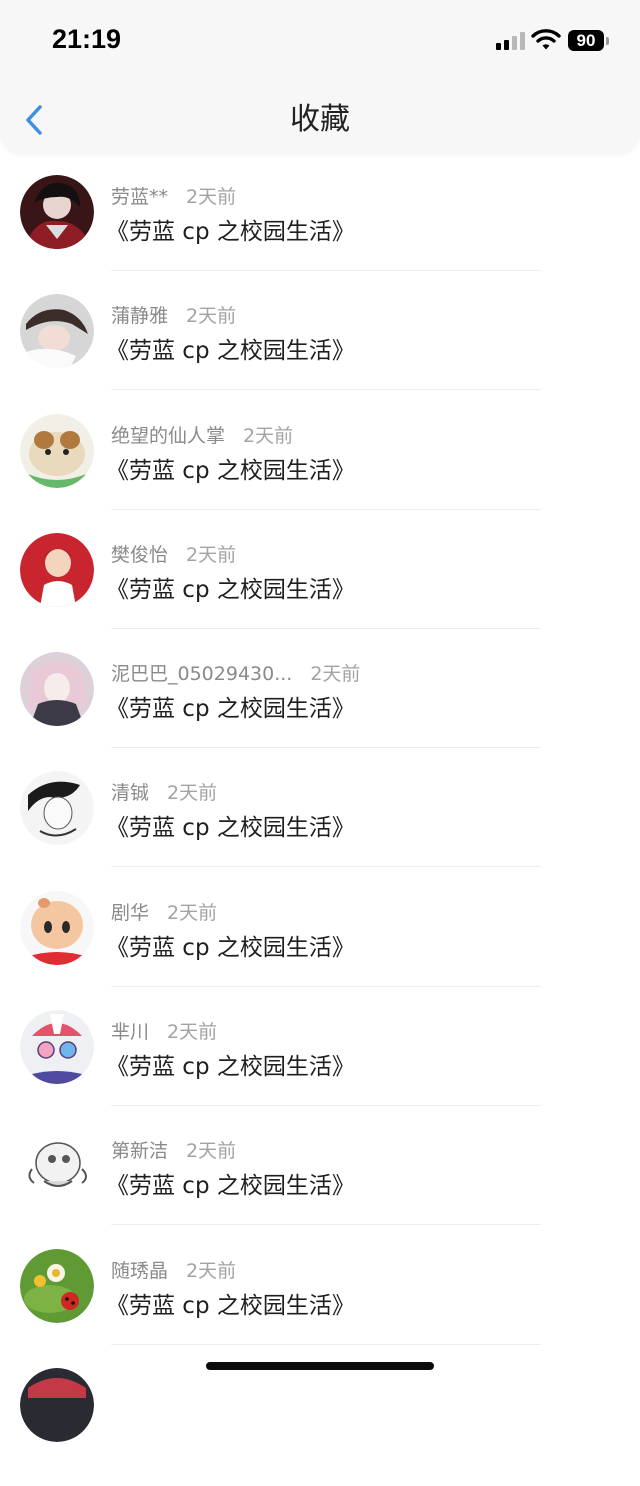  Describe the element at coordinates (164, 911) in the screenshot. I see `item-meta: 剧华 2天前` at that location.